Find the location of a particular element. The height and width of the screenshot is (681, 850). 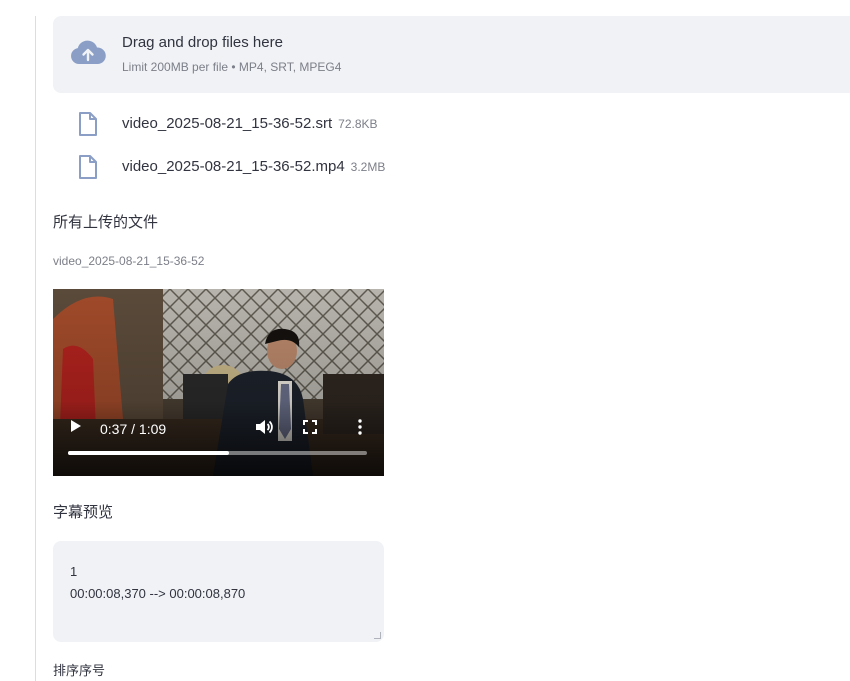

srt-index-line: 1 is located at coordinates (74, 571).